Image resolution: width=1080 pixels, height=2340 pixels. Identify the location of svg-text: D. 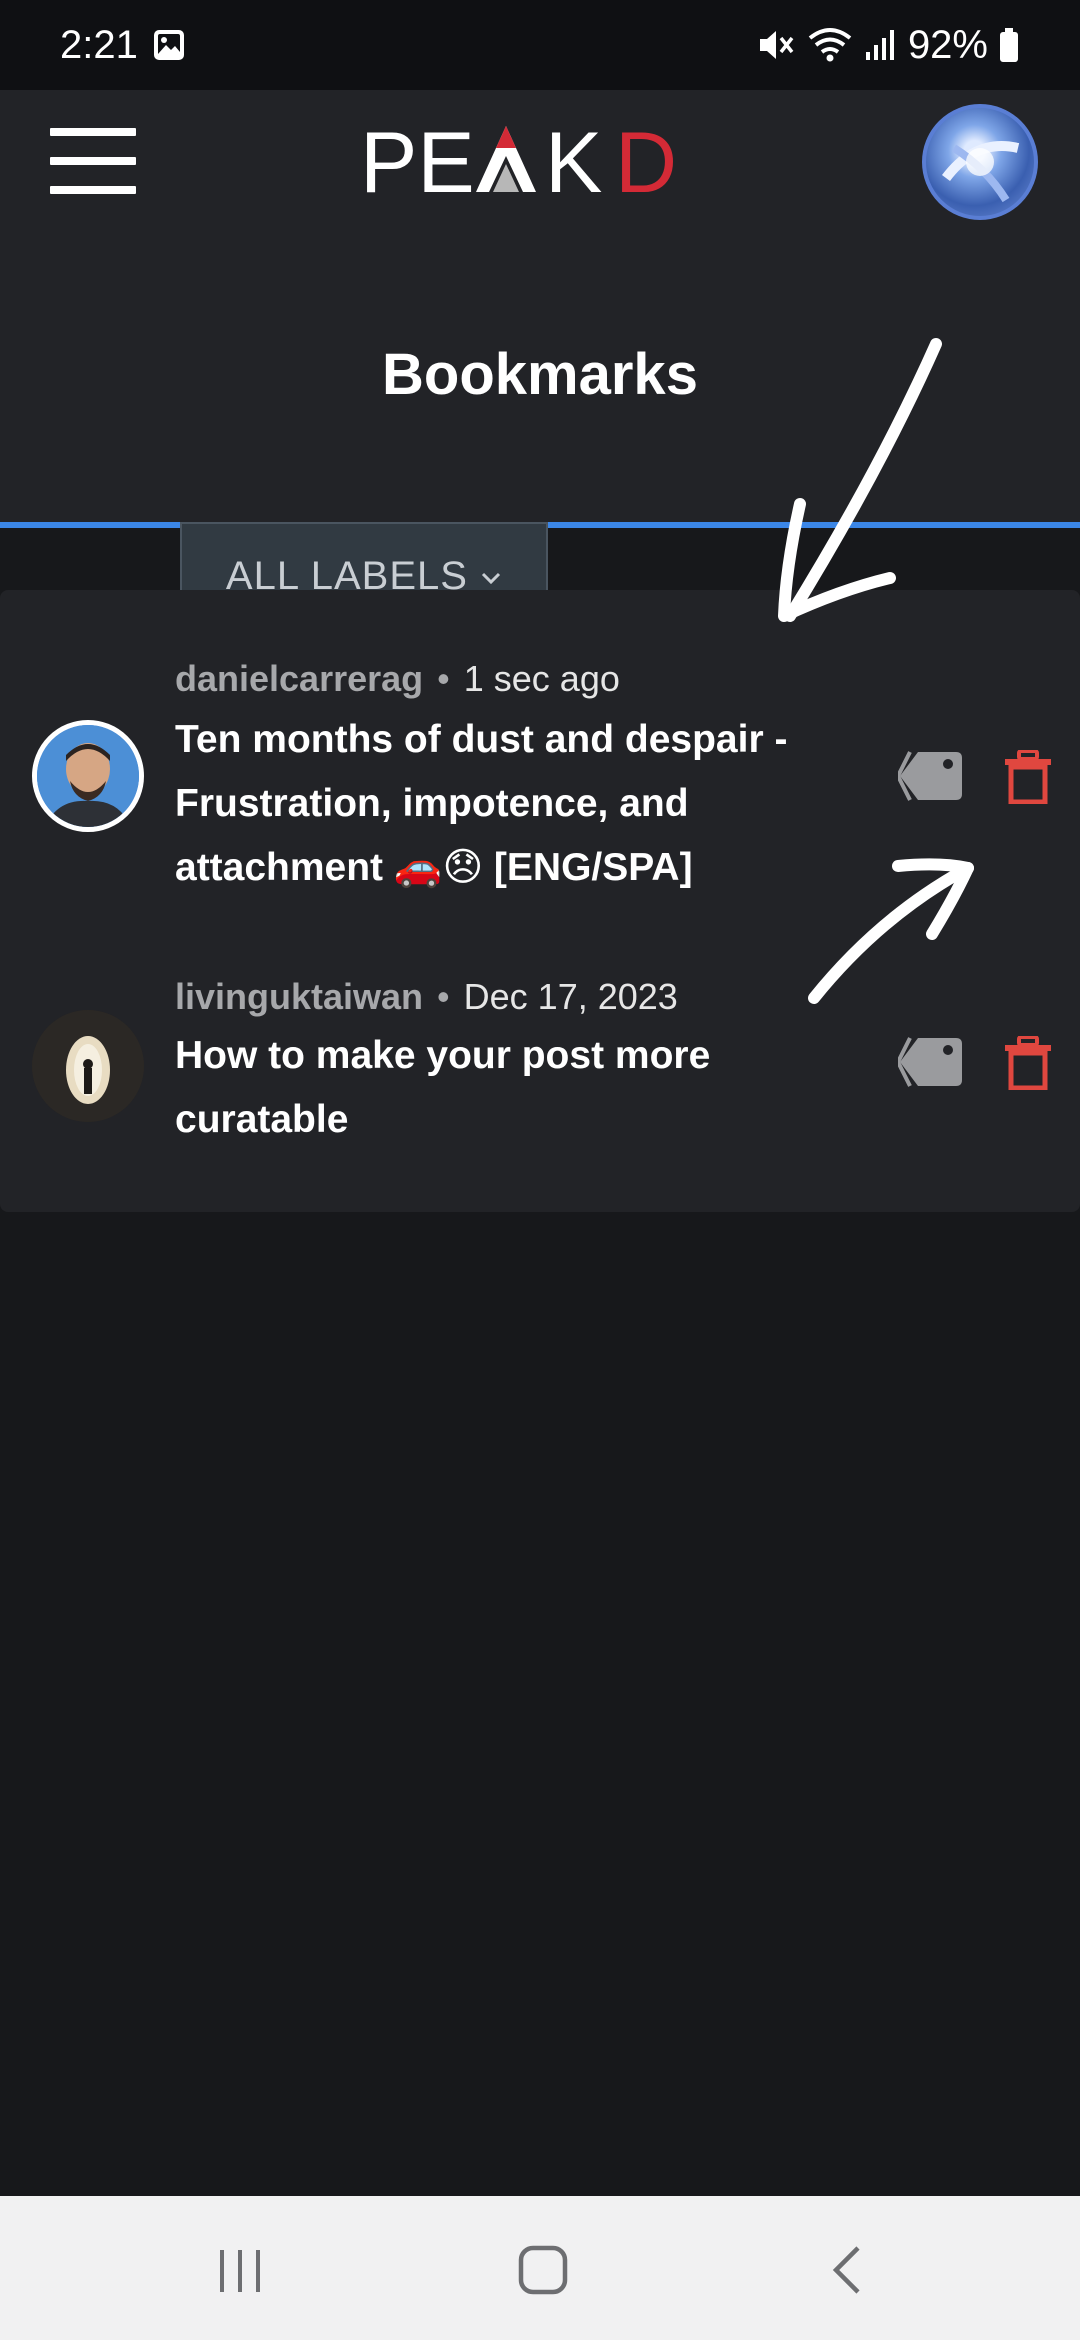
(646, 163).